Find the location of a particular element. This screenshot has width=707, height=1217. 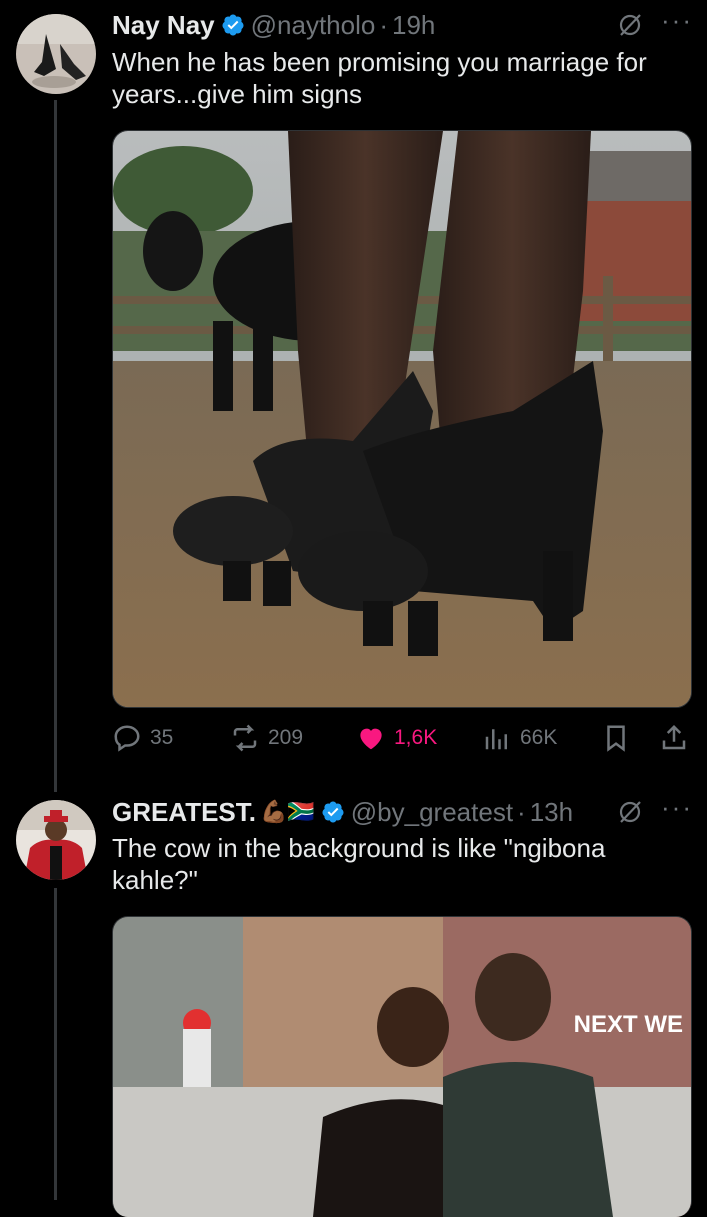

timestamp: 19h is located at coordinates (413, 25).